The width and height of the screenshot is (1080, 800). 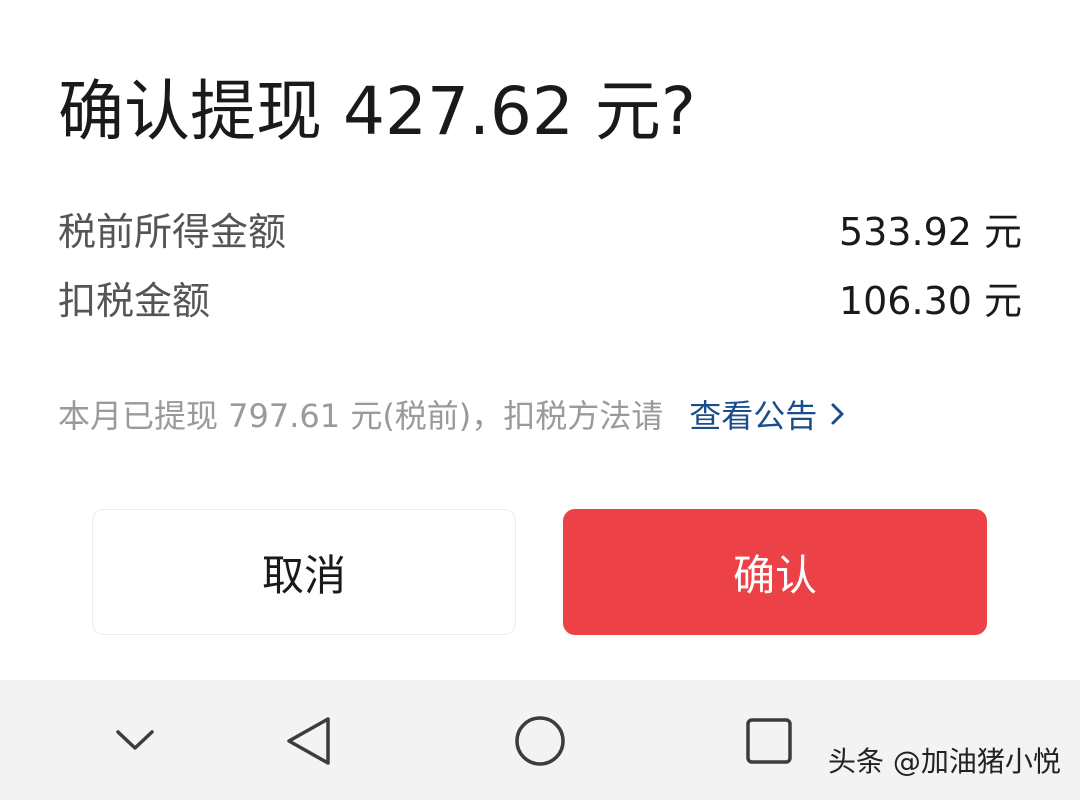 What do you see at coordinates (837, 414) in the screenshot?
I see `chevron-right-icon` at bounding box center [837, 414].